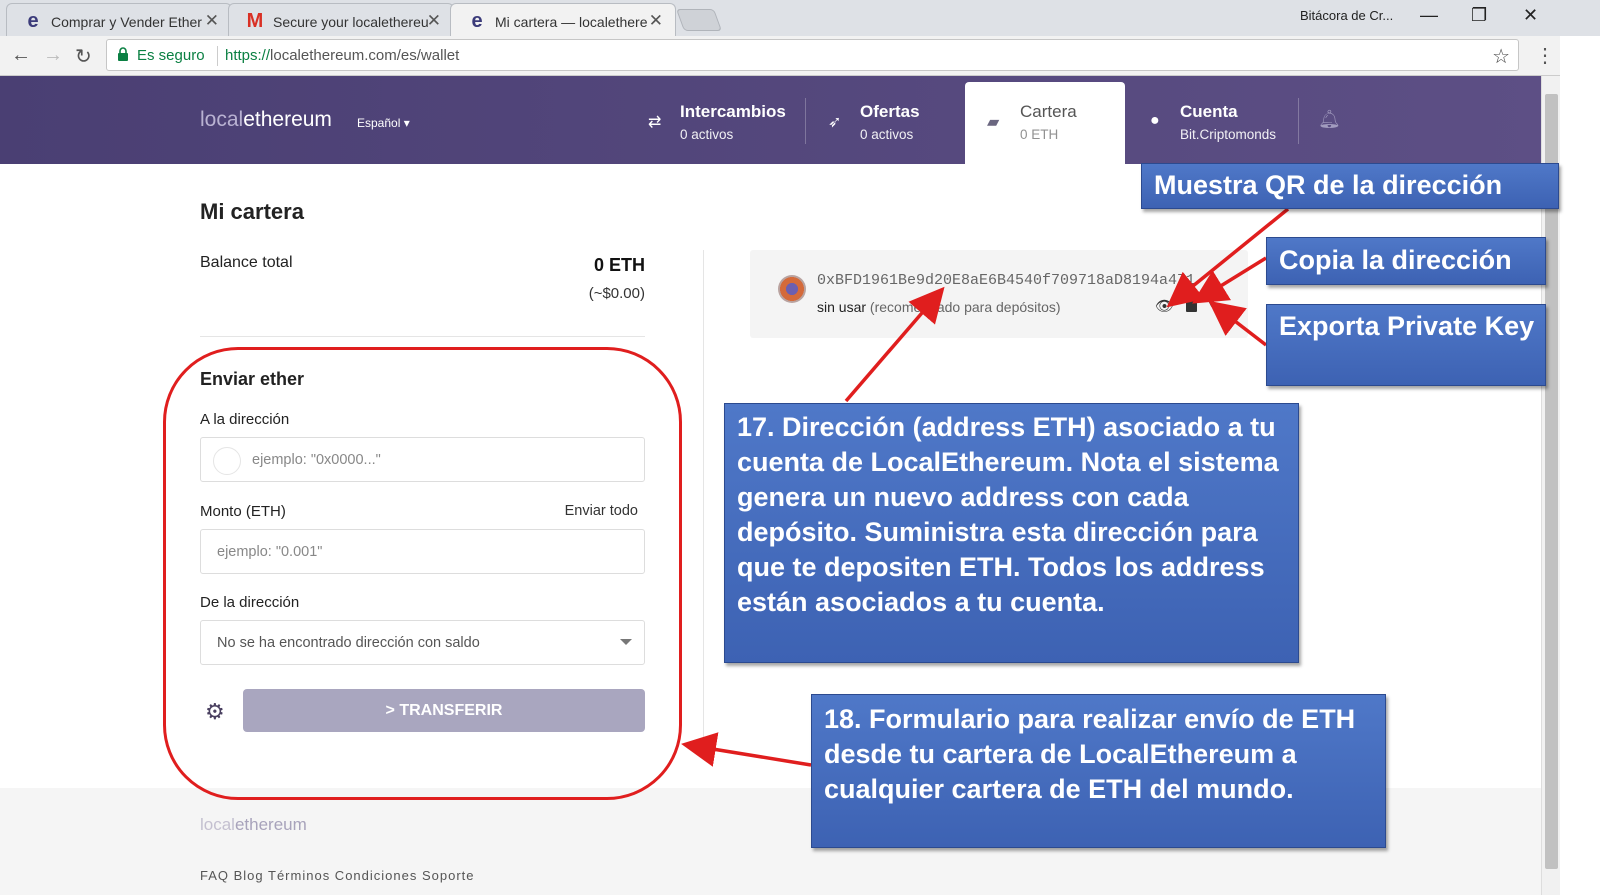 This screenshot has width=1600, height=895. I want to click on footer-links: FAQ Blog Términos Condiciones Soporte, so click(337, 875).